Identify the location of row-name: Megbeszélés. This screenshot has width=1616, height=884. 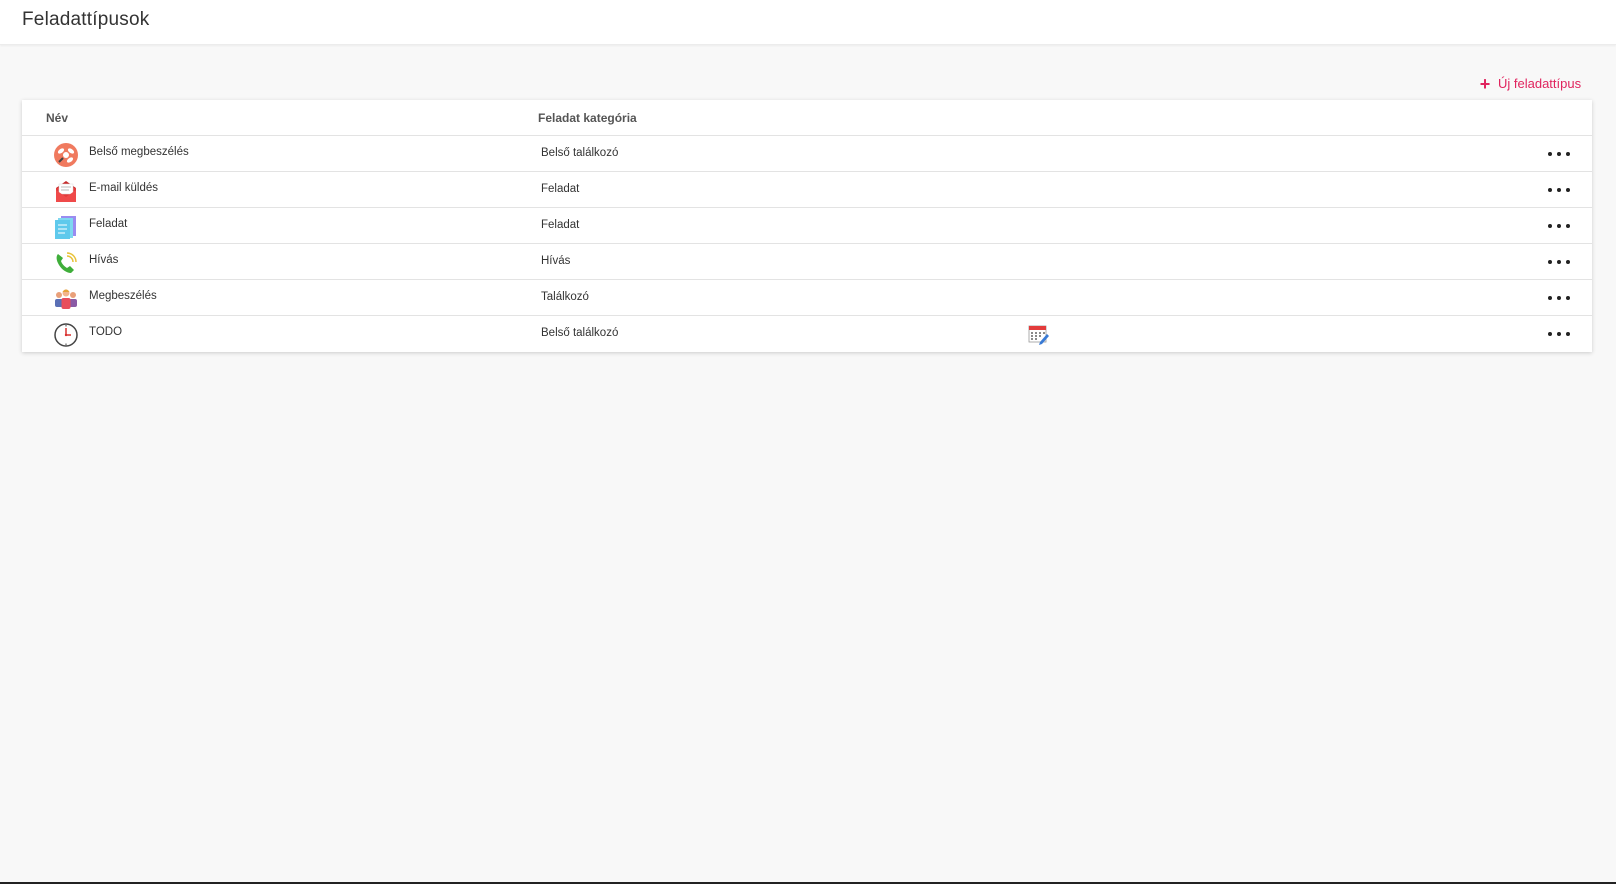
(123, 296).